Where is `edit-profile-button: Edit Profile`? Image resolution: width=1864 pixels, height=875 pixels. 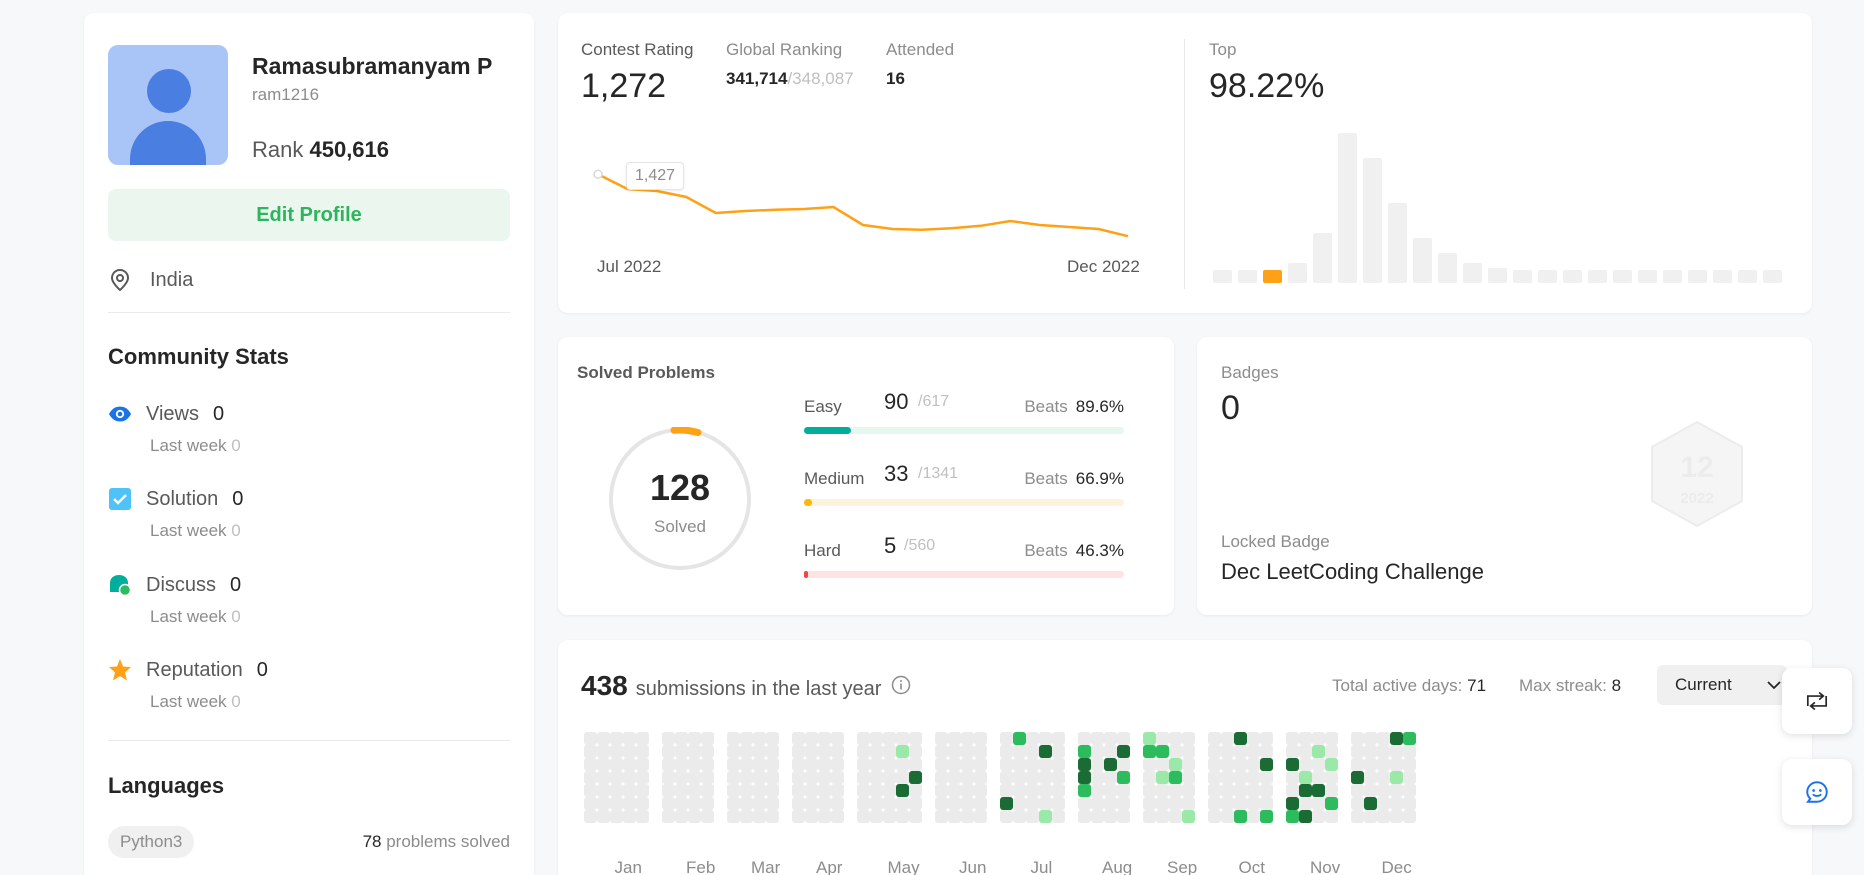 edit-profile-button: Edit Profile is located at coordinates (309, 215).